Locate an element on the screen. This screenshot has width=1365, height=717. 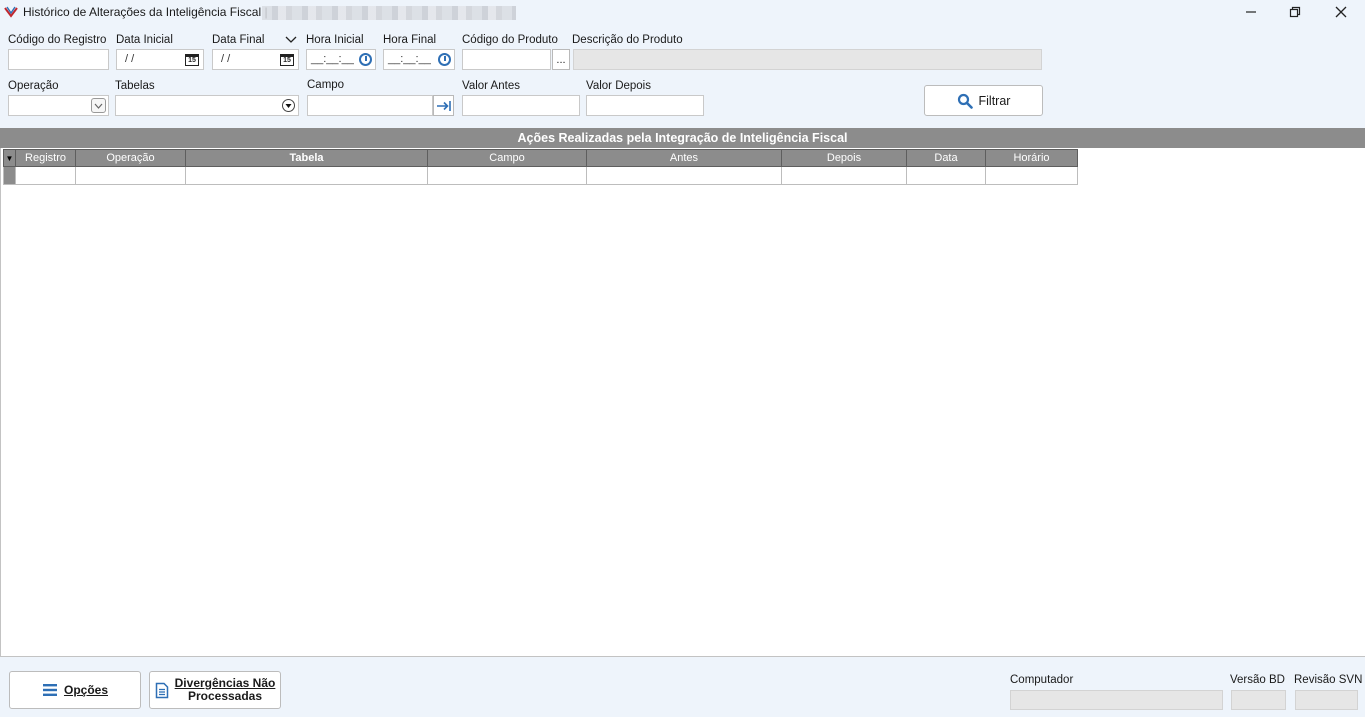
caret-down-icon is located at coordinates (288, 105).